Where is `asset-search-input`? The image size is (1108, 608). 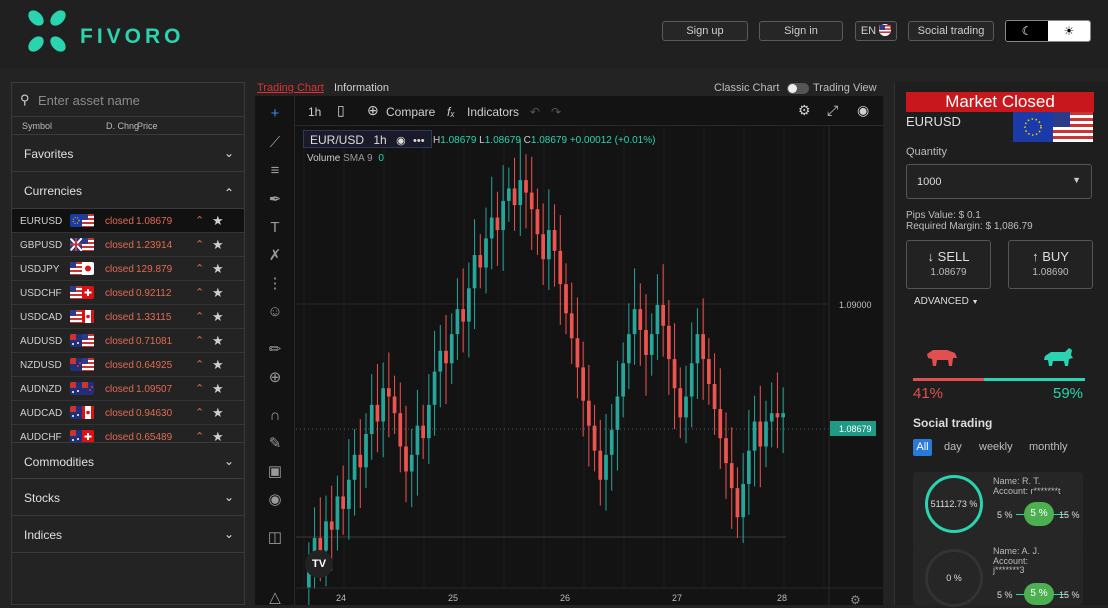
asset-search-input is located at coordinates (138, 100).